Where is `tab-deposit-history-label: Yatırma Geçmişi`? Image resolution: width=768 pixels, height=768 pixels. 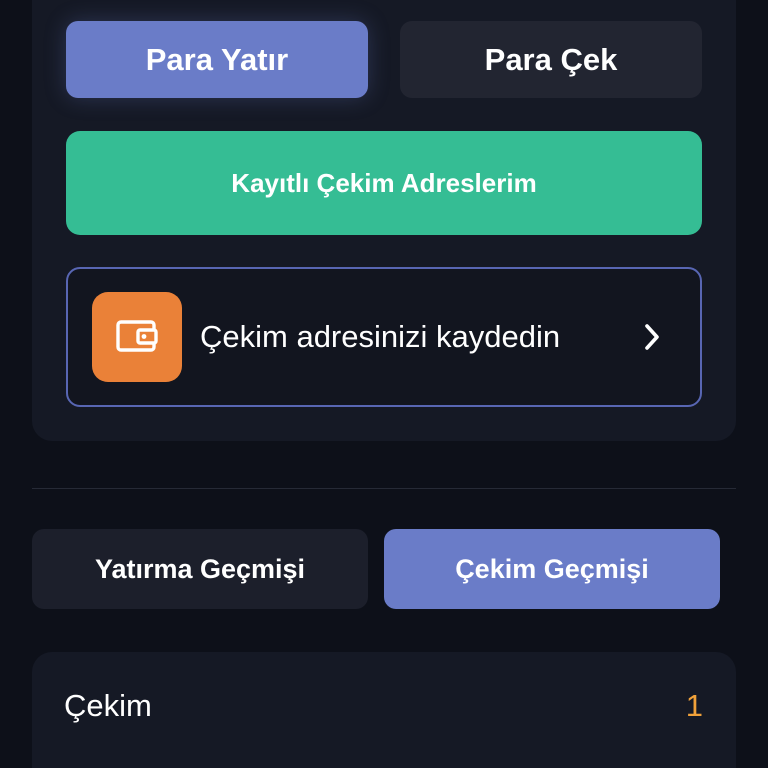
tab-deposit-history-label: Yatırma Geçmişi is located at coordinates (200, 568).